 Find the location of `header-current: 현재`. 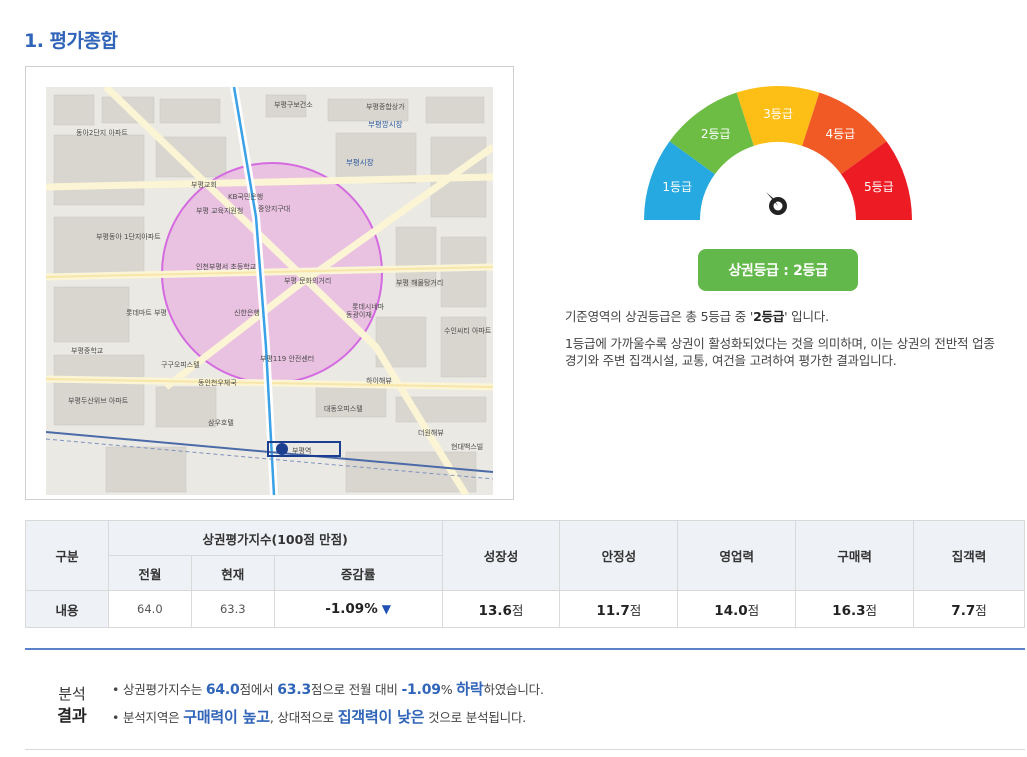

header-current: 현재 is located at coordinates (232, 573).